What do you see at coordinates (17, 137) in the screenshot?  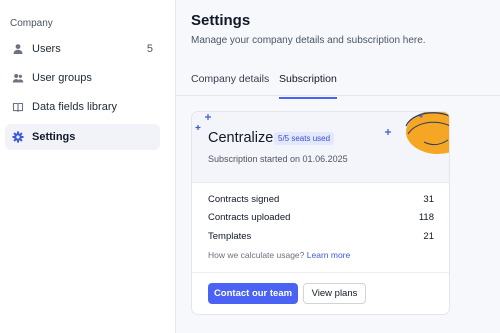 I see `gear-icon` at bounding box center [17, 137].